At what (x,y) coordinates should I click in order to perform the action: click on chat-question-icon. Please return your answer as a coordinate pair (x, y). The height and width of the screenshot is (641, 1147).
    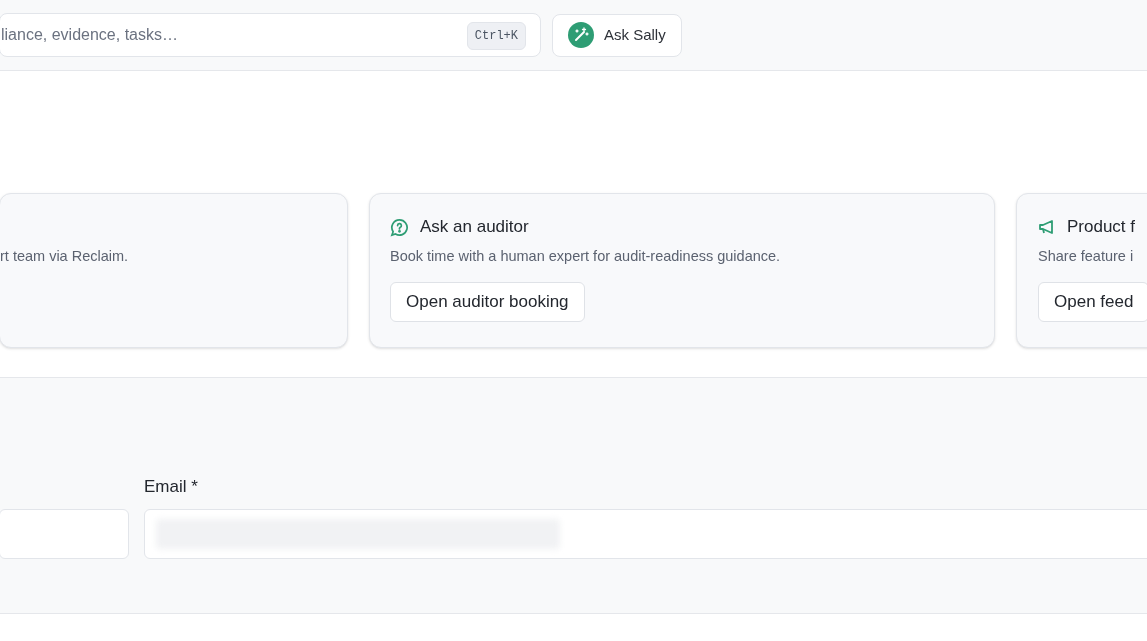
    Looking at the image, I should click on (399, 227).